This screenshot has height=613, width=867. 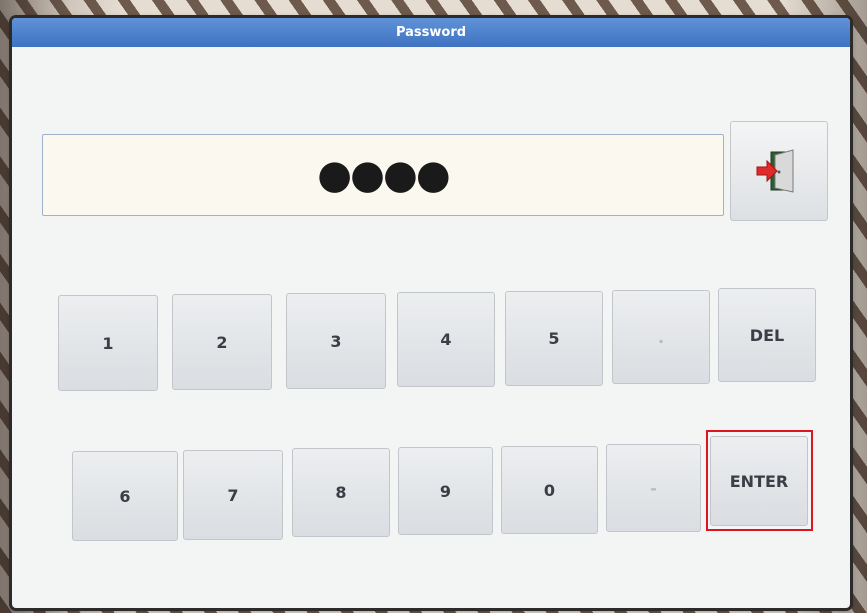 I want to click on exit-button, so click(x=779, y=171).